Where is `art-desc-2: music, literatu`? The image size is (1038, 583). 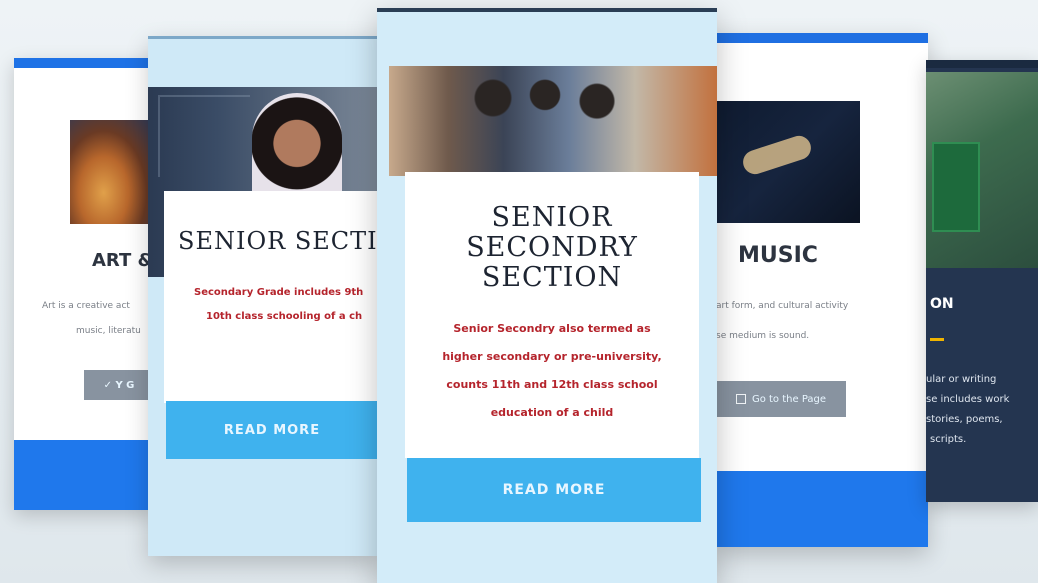
art-desc-2: music, literatu is located at coordinates (108, 331).